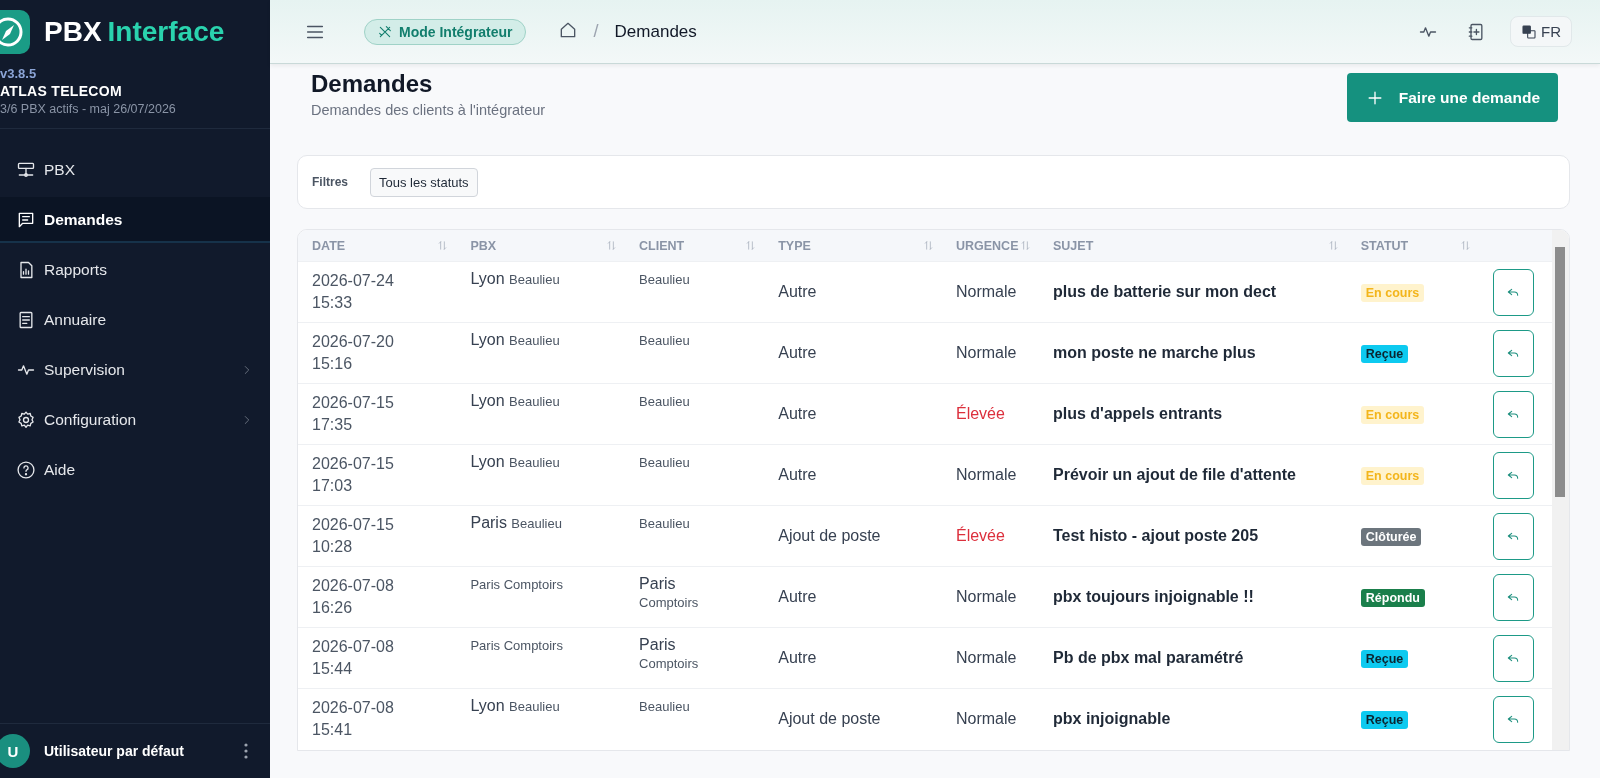 Image resolution: width=1600 pixels, height=778 pixels. What do you see at coordinates (1391, 537) in the screenshot?
I see `status-badge: Clôturée` at bounding box center [1391, 537].